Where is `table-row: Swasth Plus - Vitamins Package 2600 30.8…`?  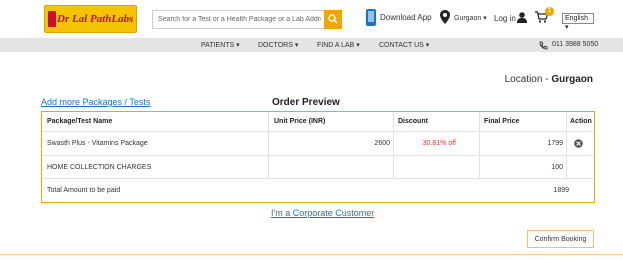 table-row: Swasth Plus - Vitamins Package 2600 30.8… is located at coordinates (318, 144).